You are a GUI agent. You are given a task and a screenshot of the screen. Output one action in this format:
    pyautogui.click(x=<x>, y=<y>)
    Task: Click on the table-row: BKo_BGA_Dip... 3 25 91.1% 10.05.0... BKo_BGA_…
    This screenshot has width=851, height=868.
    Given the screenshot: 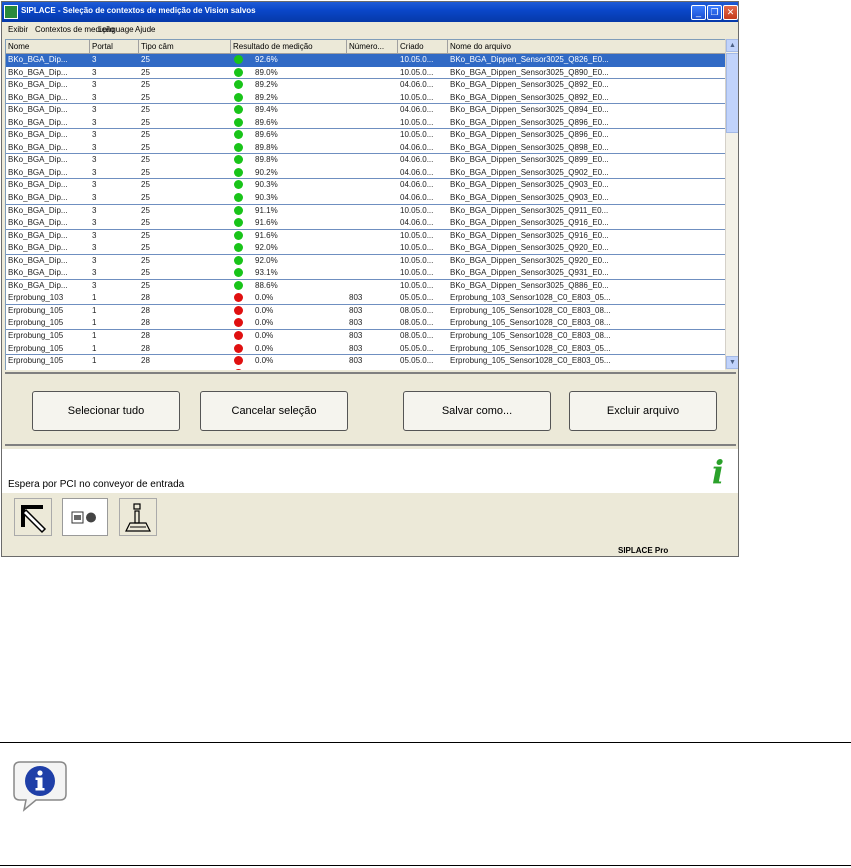 What is the action you would take?
    pyautogui.click(x=365, y=211)
    